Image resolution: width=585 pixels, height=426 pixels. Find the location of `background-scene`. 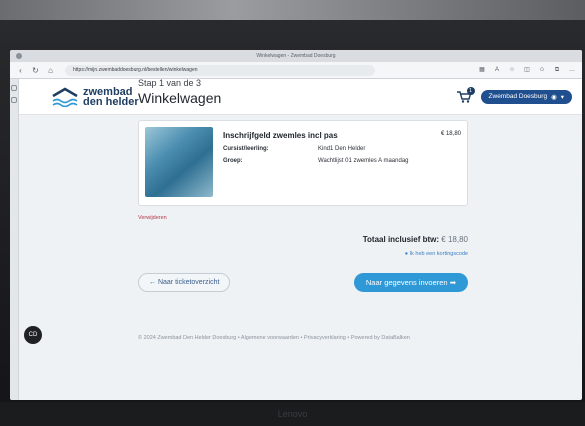

background-scene is located at coordinates (292, 10).